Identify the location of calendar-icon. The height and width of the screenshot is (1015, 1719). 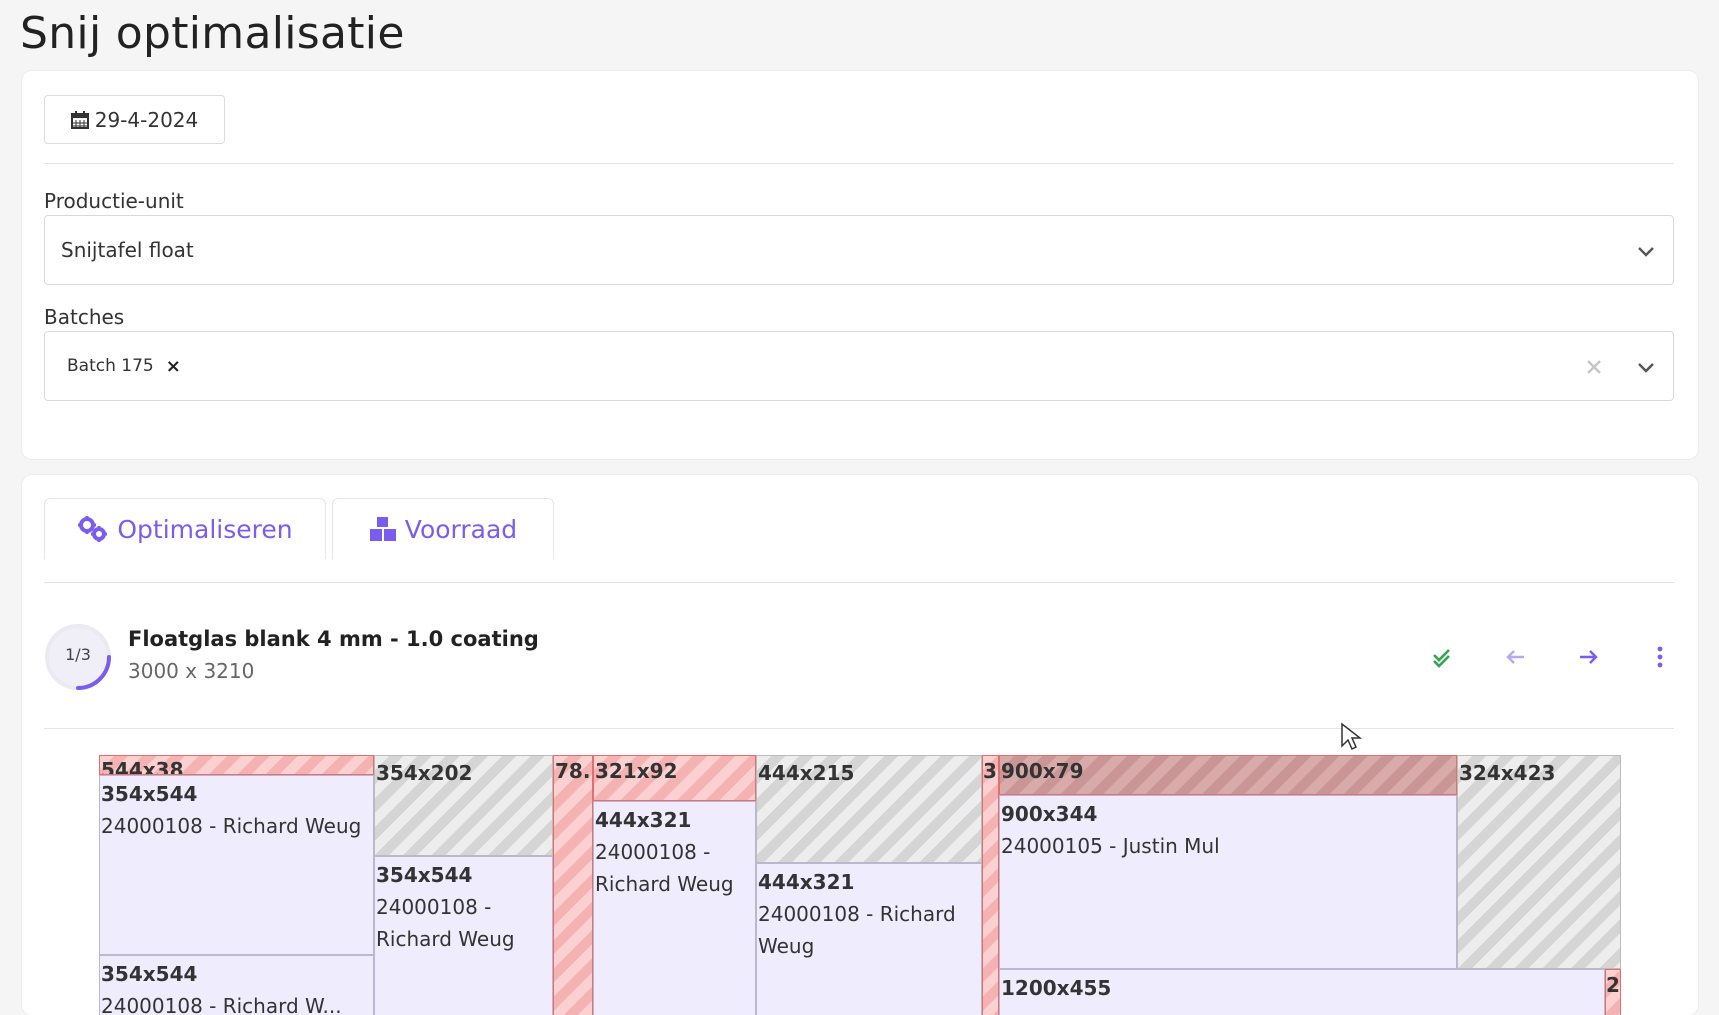
(79, 119).